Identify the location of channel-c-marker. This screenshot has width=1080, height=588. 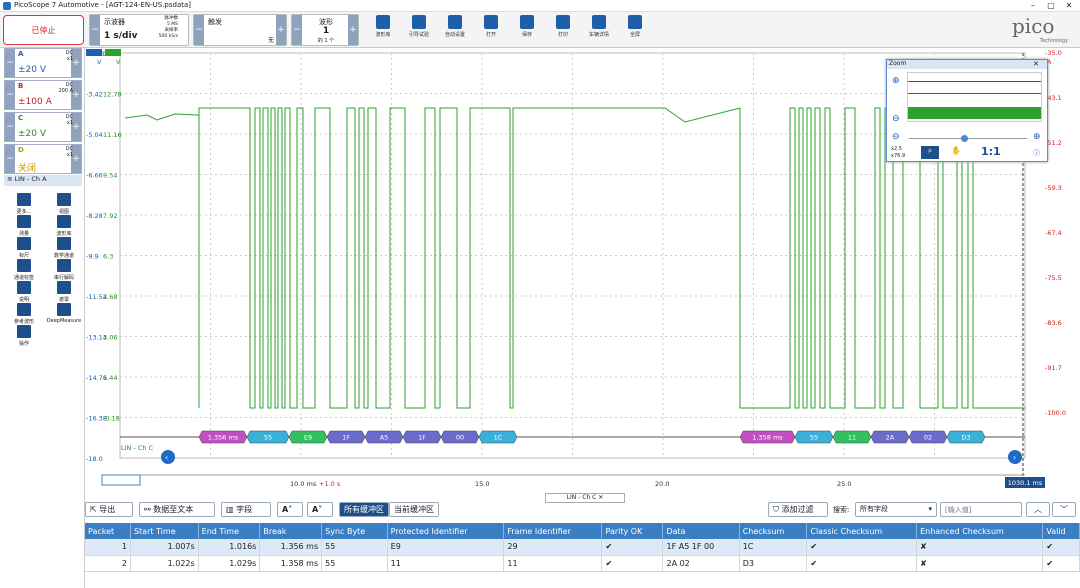
(113, 52).